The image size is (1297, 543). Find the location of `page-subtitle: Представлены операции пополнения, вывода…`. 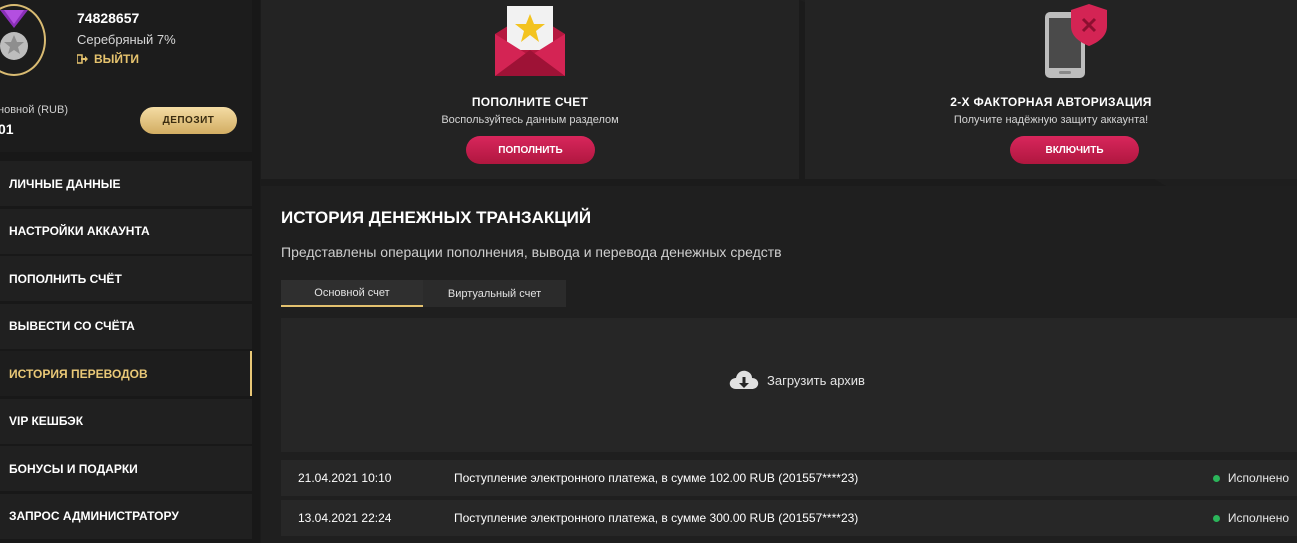

page-subtitle: Представлены операции пополнения, вывода… is located at coordinates (531, 252).